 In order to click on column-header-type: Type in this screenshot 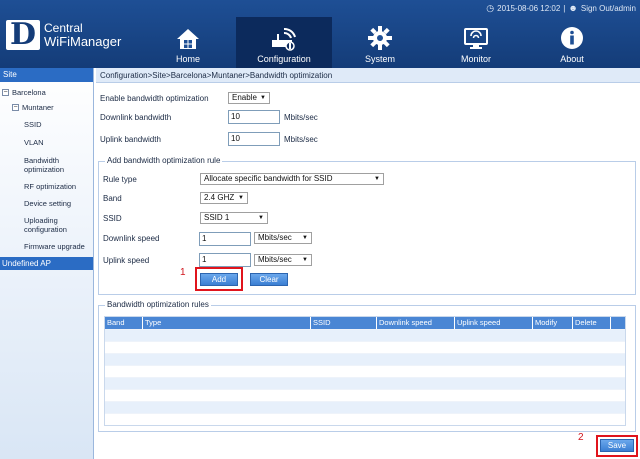, I will do `click(227, 323)`.